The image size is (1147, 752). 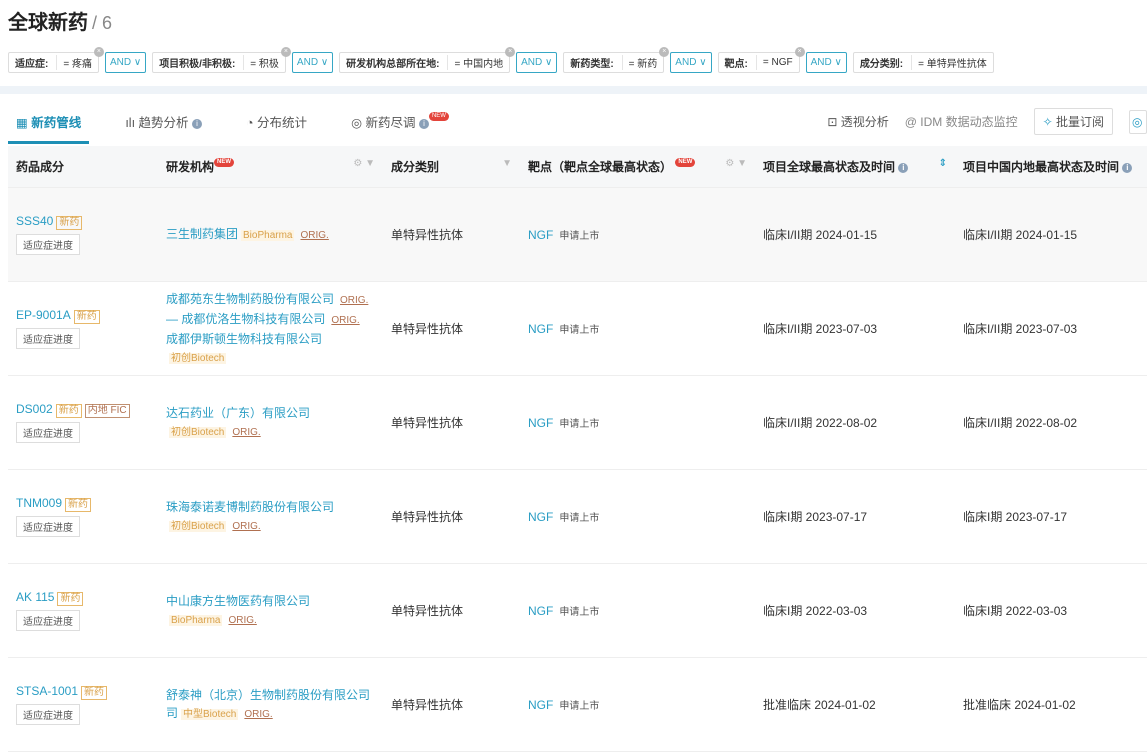 I want to click on drug-link: TNM009, so click(x=39, y=503).